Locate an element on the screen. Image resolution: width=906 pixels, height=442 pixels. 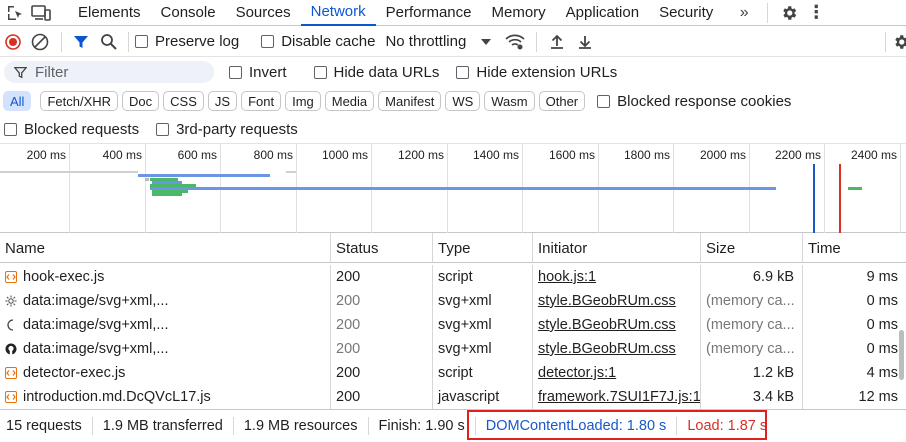
type-chip-doc: Doc is located at coordinates (141, 101).